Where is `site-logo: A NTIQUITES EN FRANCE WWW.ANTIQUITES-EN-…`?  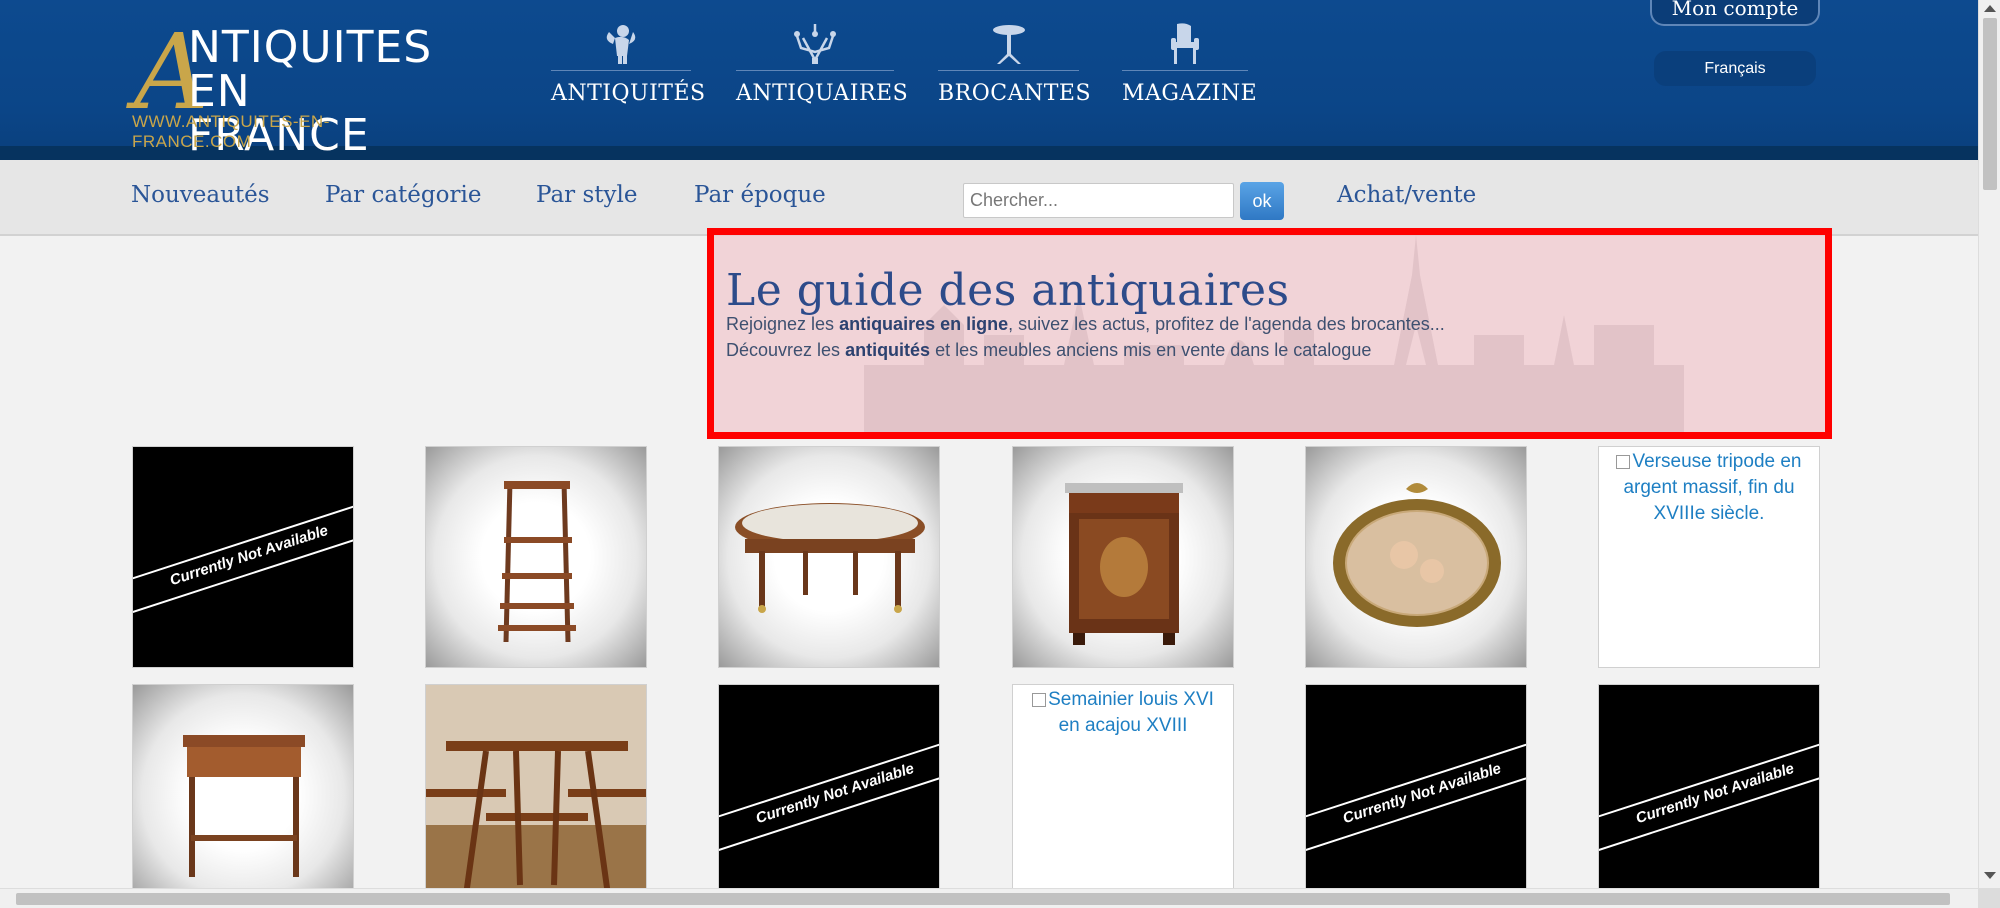
site-logo: A NTIQUITES EN FRANCE WWW.ANTIQUITES-EN-… is located at coordinates (285, 89).